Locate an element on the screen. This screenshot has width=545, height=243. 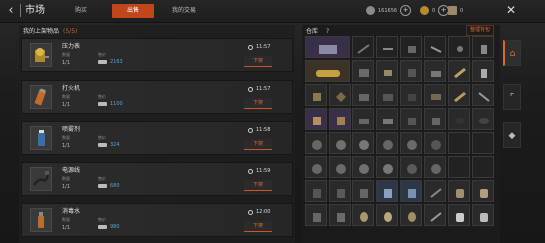
back-button: ‹ is located at coordinates (11, 11).